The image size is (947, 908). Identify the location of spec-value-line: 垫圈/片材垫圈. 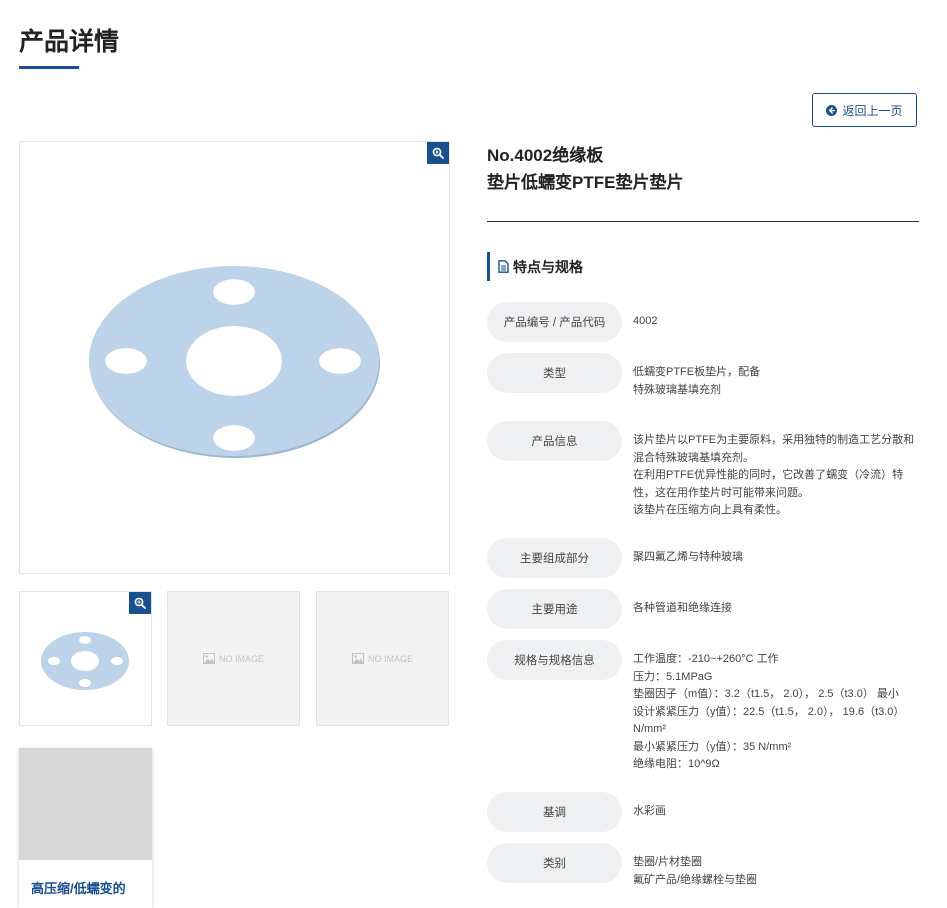
(668, 862).